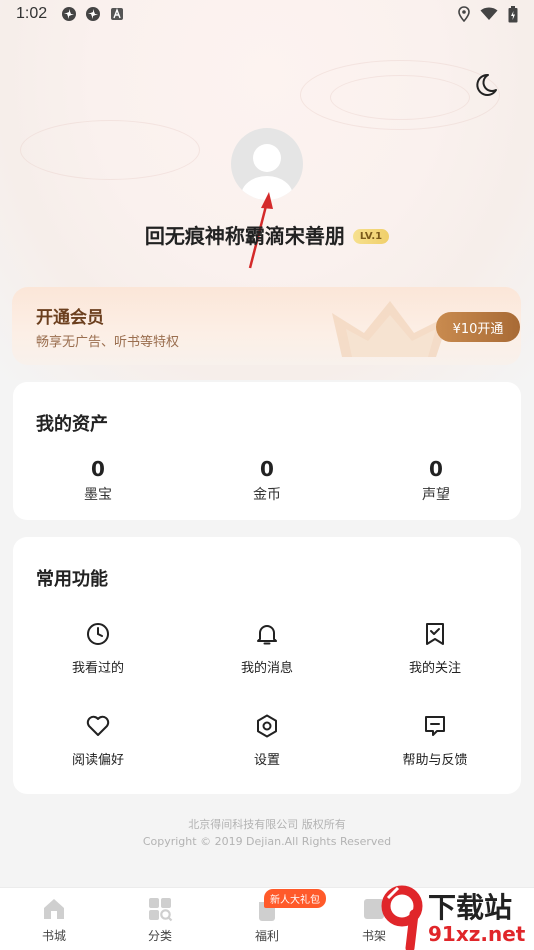 This screenshot has width=534, height=950. What do you see at coordinates (54, 920) in the screenshot?
I see `tab-bookstore: 书城` at bounding box center [54, 920].